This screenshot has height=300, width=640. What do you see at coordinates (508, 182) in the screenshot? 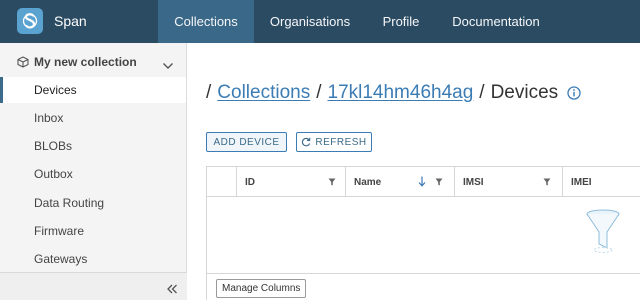
I see `column-header-imsi: IMSI` at bounding box center [508, 182].